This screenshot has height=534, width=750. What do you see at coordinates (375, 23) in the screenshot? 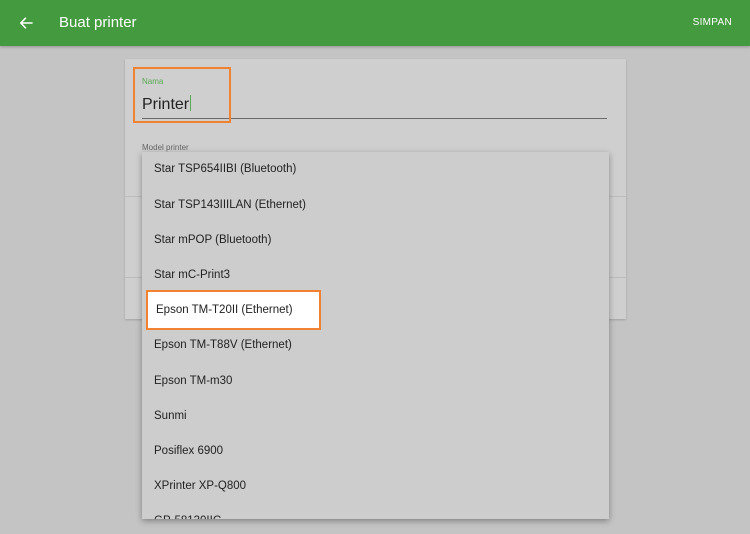
I see `app-bar: Buat printer SIMPAN` at bounding box center [375, 23].